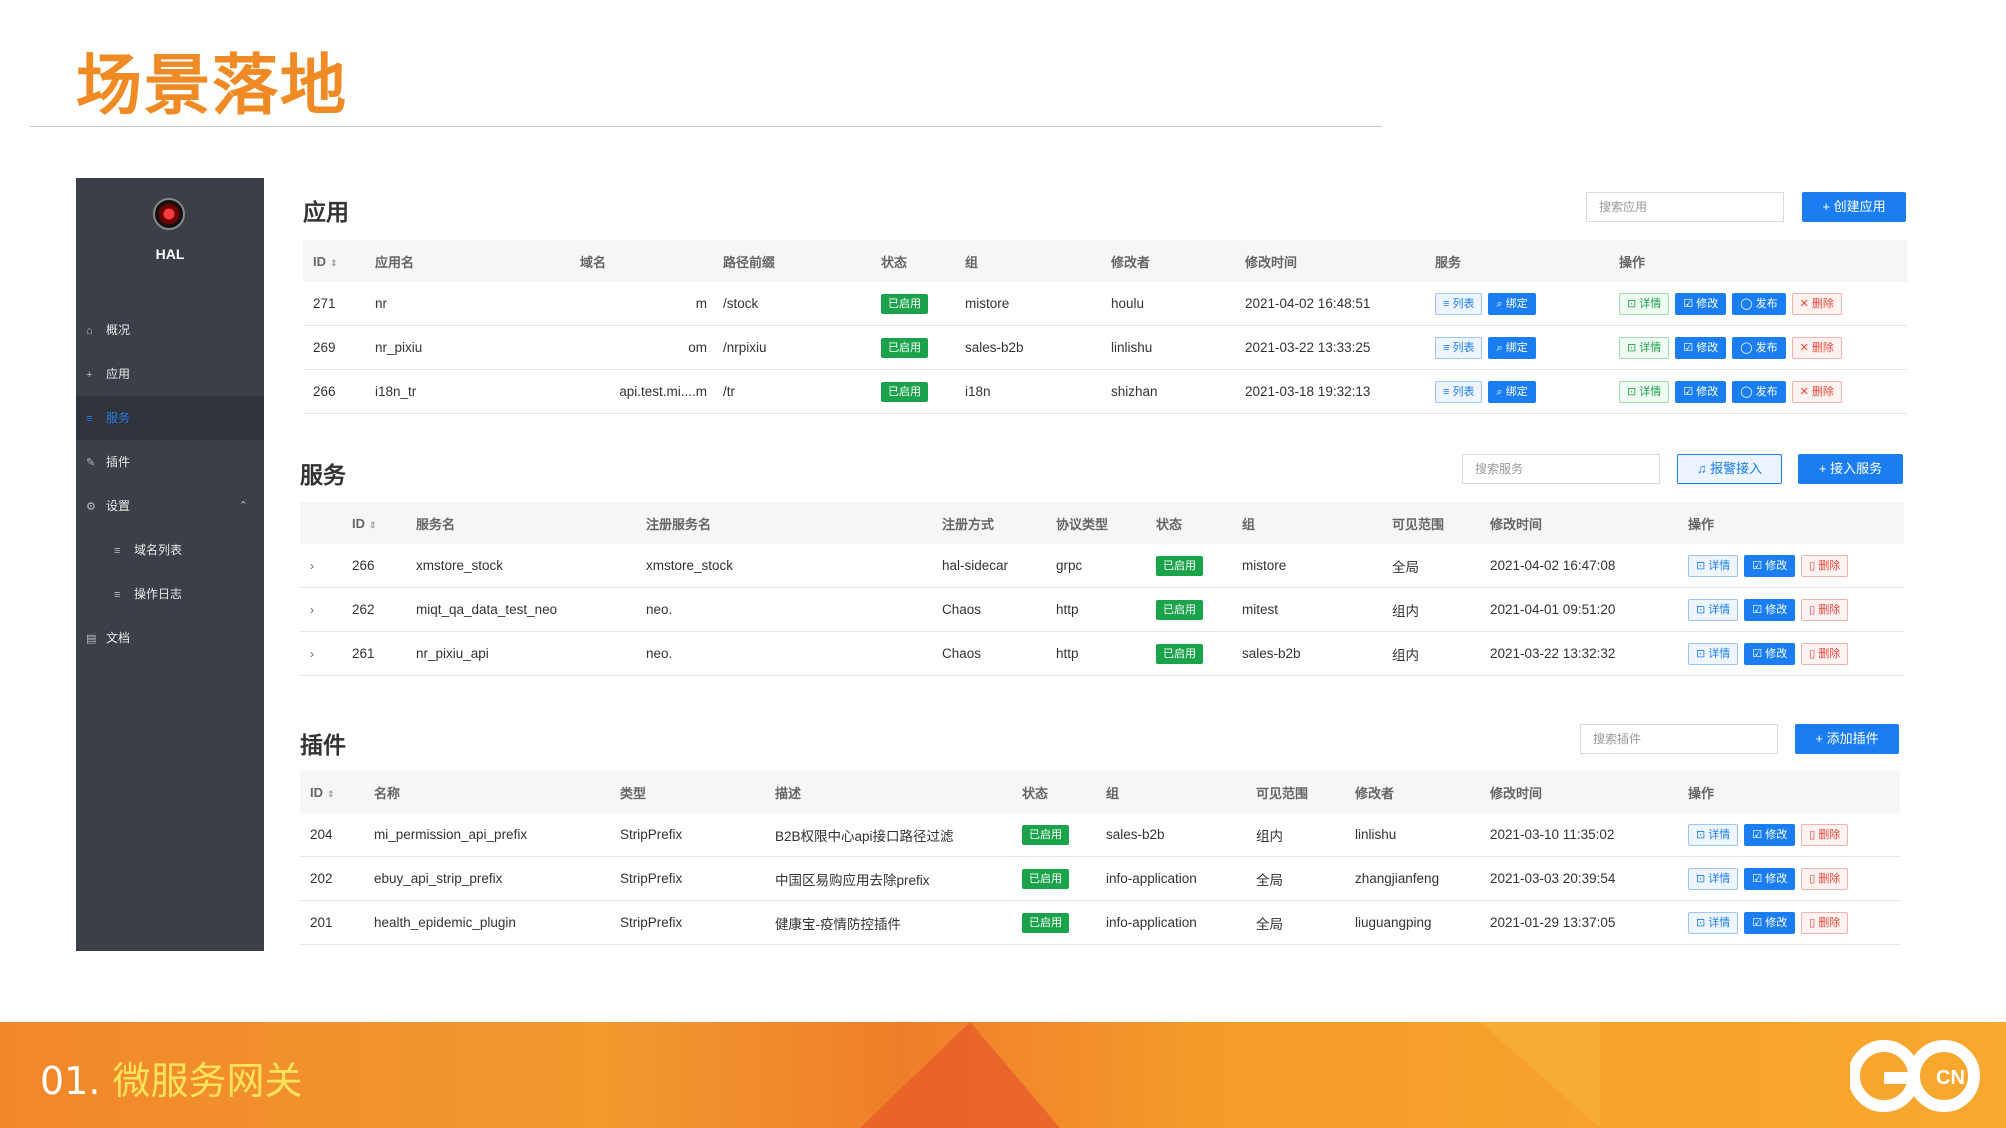  I want to click on apps-search-input: 搜索应用, so click(1685, 207).